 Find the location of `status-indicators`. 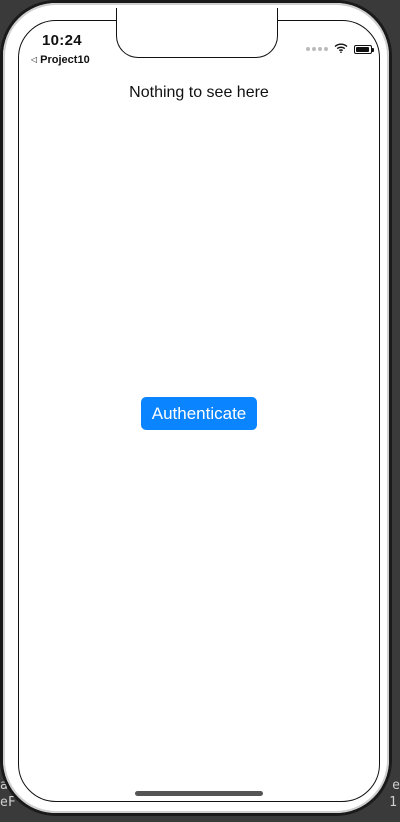

status-indicators is located at coordinates (340, 49).